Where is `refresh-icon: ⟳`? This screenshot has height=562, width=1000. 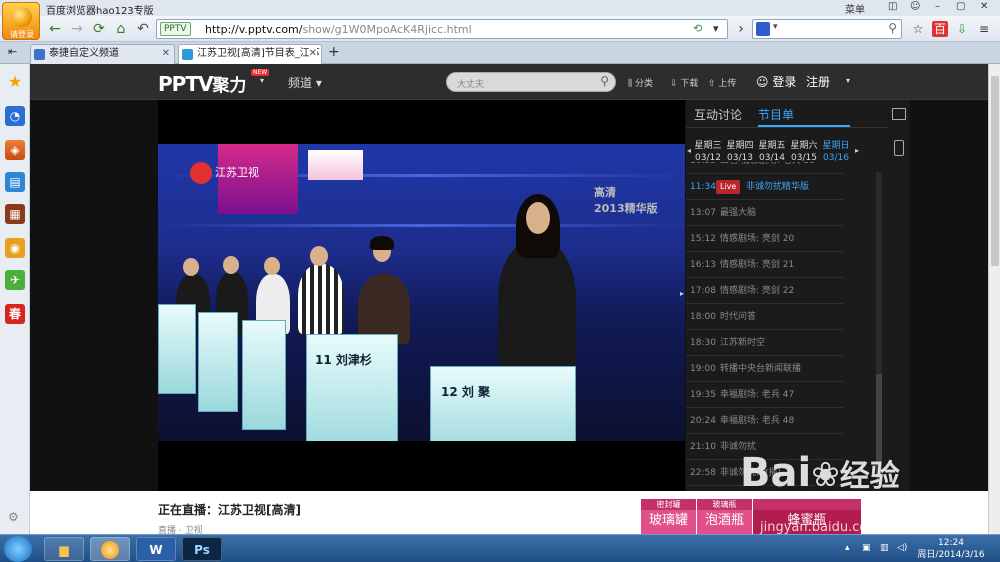
refresh-icon: ⟳ is located at coordinates (99, 29).